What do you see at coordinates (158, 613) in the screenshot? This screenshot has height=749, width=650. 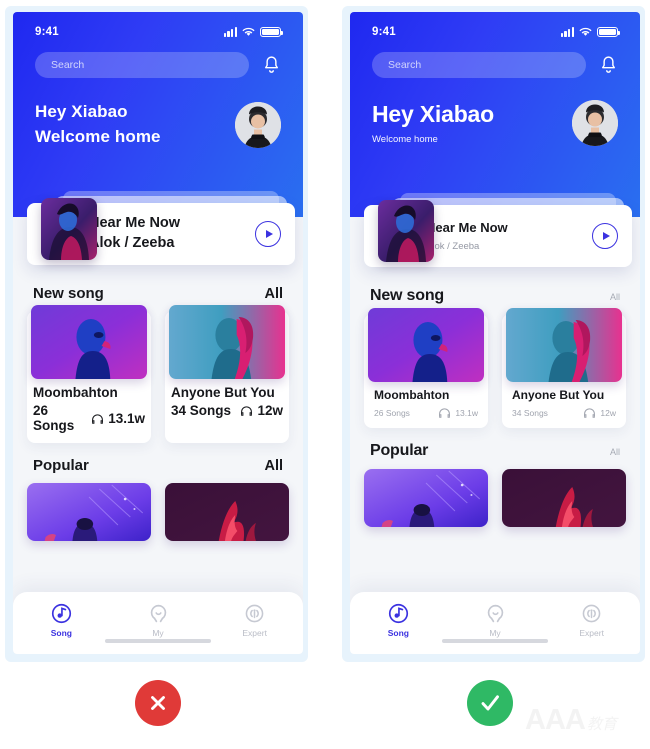 I see `person-circle-icon` at bounding box center [158, 613].